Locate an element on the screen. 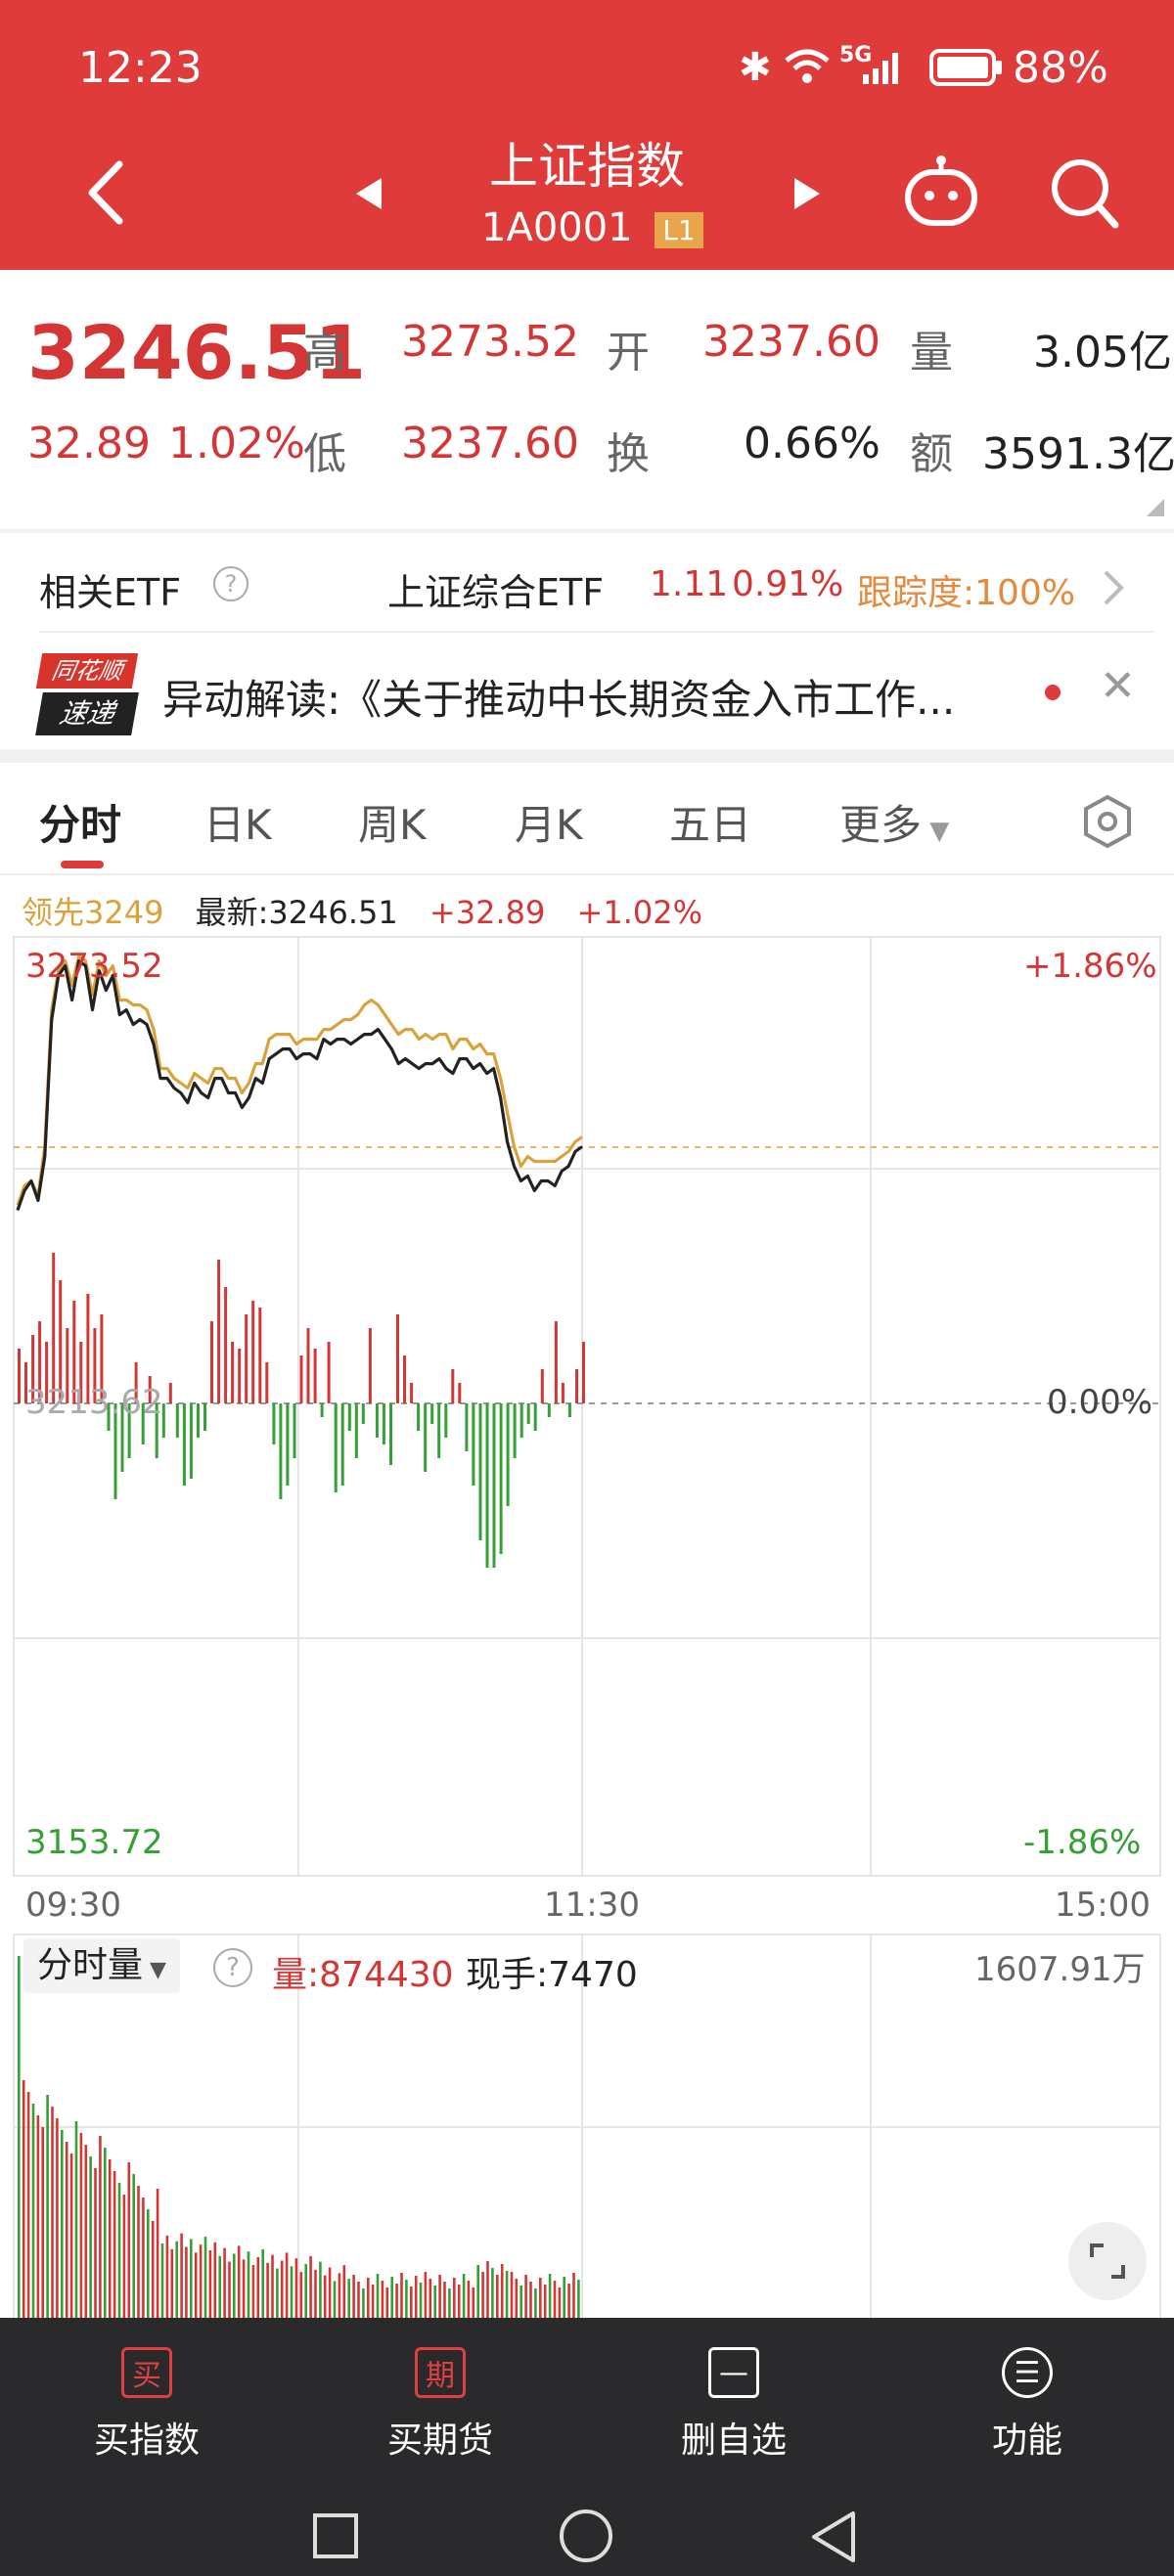 The image size is (1174, 2576). related-etf-row: 相关ETF ? 上证综合ETF 1.11 0.91% 跟踪度:100% is located at coordinates (587, 582).